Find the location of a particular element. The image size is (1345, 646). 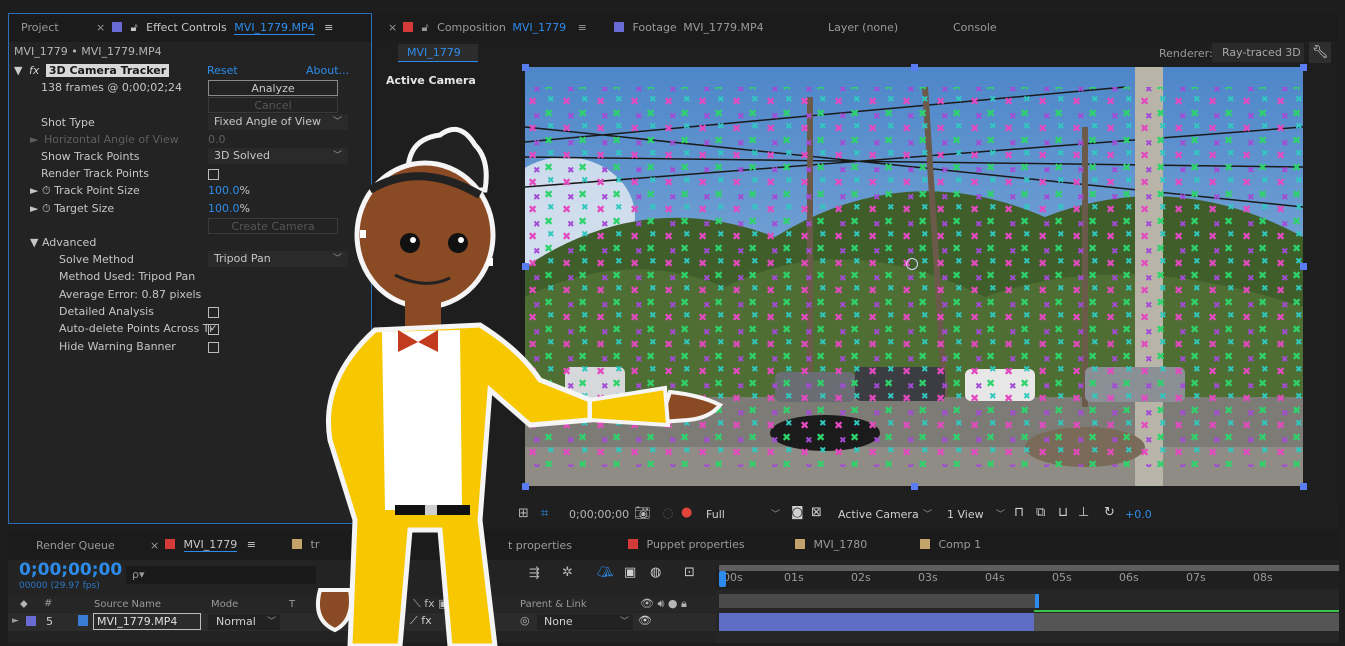

analyze-button: Analyze is located at coordinates (273, 88).